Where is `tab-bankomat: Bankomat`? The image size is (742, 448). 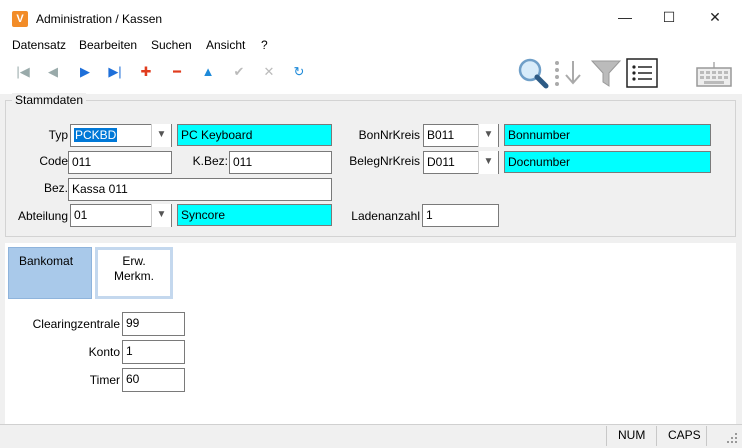
tab-bankomat: Bankomat is located at coordinates (50, 273).